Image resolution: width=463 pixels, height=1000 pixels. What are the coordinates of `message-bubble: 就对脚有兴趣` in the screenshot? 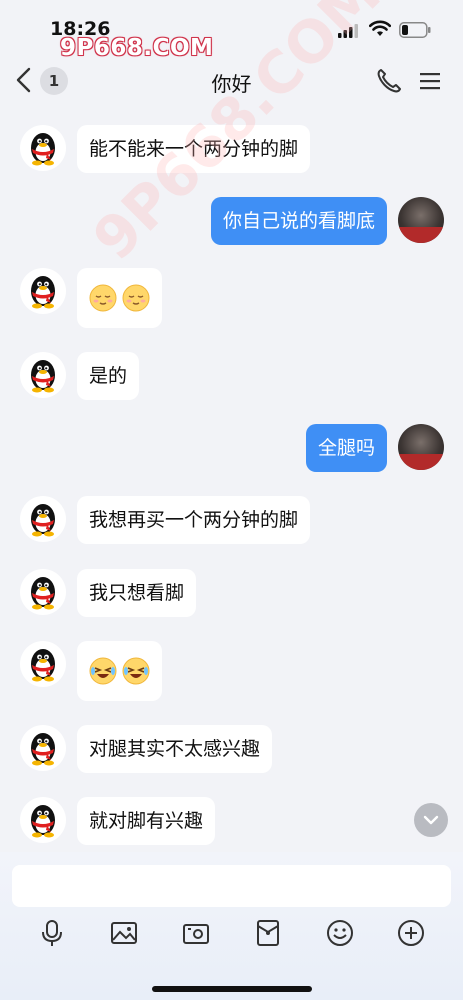 It's located at (146, 821).